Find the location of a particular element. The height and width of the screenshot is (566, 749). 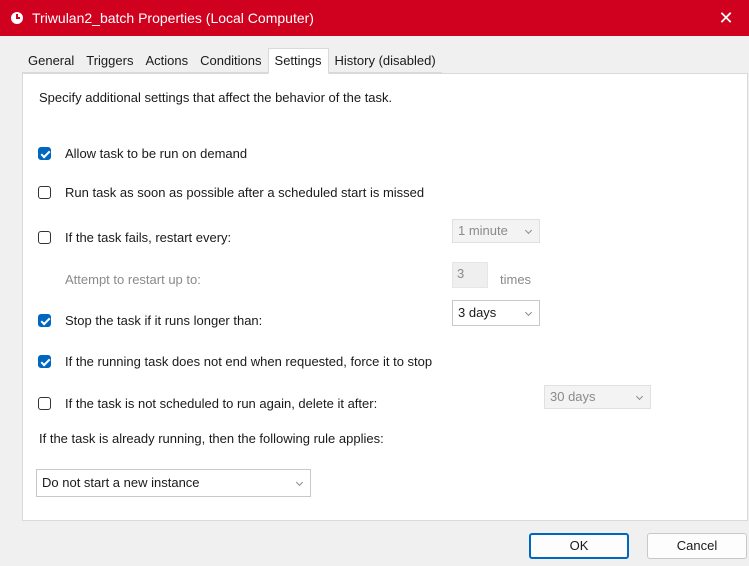

close-button: ✕ is located at coordinates (726, 18).